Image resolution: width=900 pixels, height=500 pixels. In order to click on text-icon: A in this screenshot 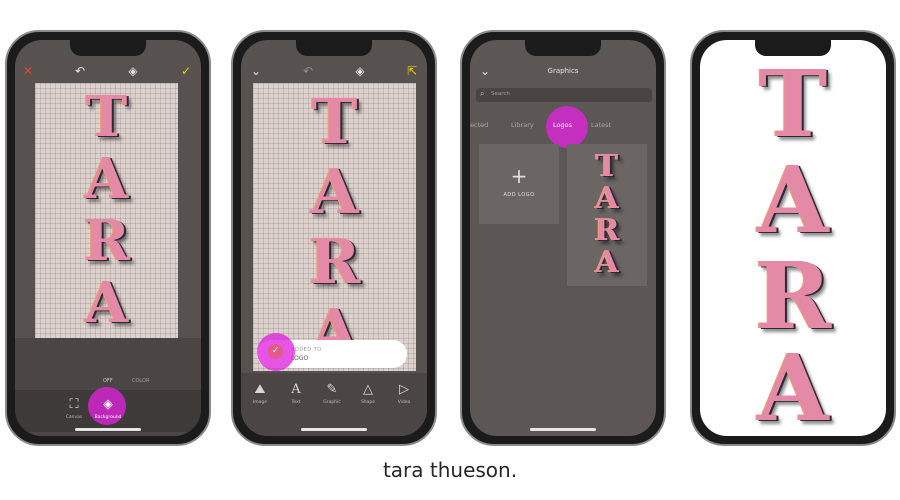, I will do `click(296, 389)`.